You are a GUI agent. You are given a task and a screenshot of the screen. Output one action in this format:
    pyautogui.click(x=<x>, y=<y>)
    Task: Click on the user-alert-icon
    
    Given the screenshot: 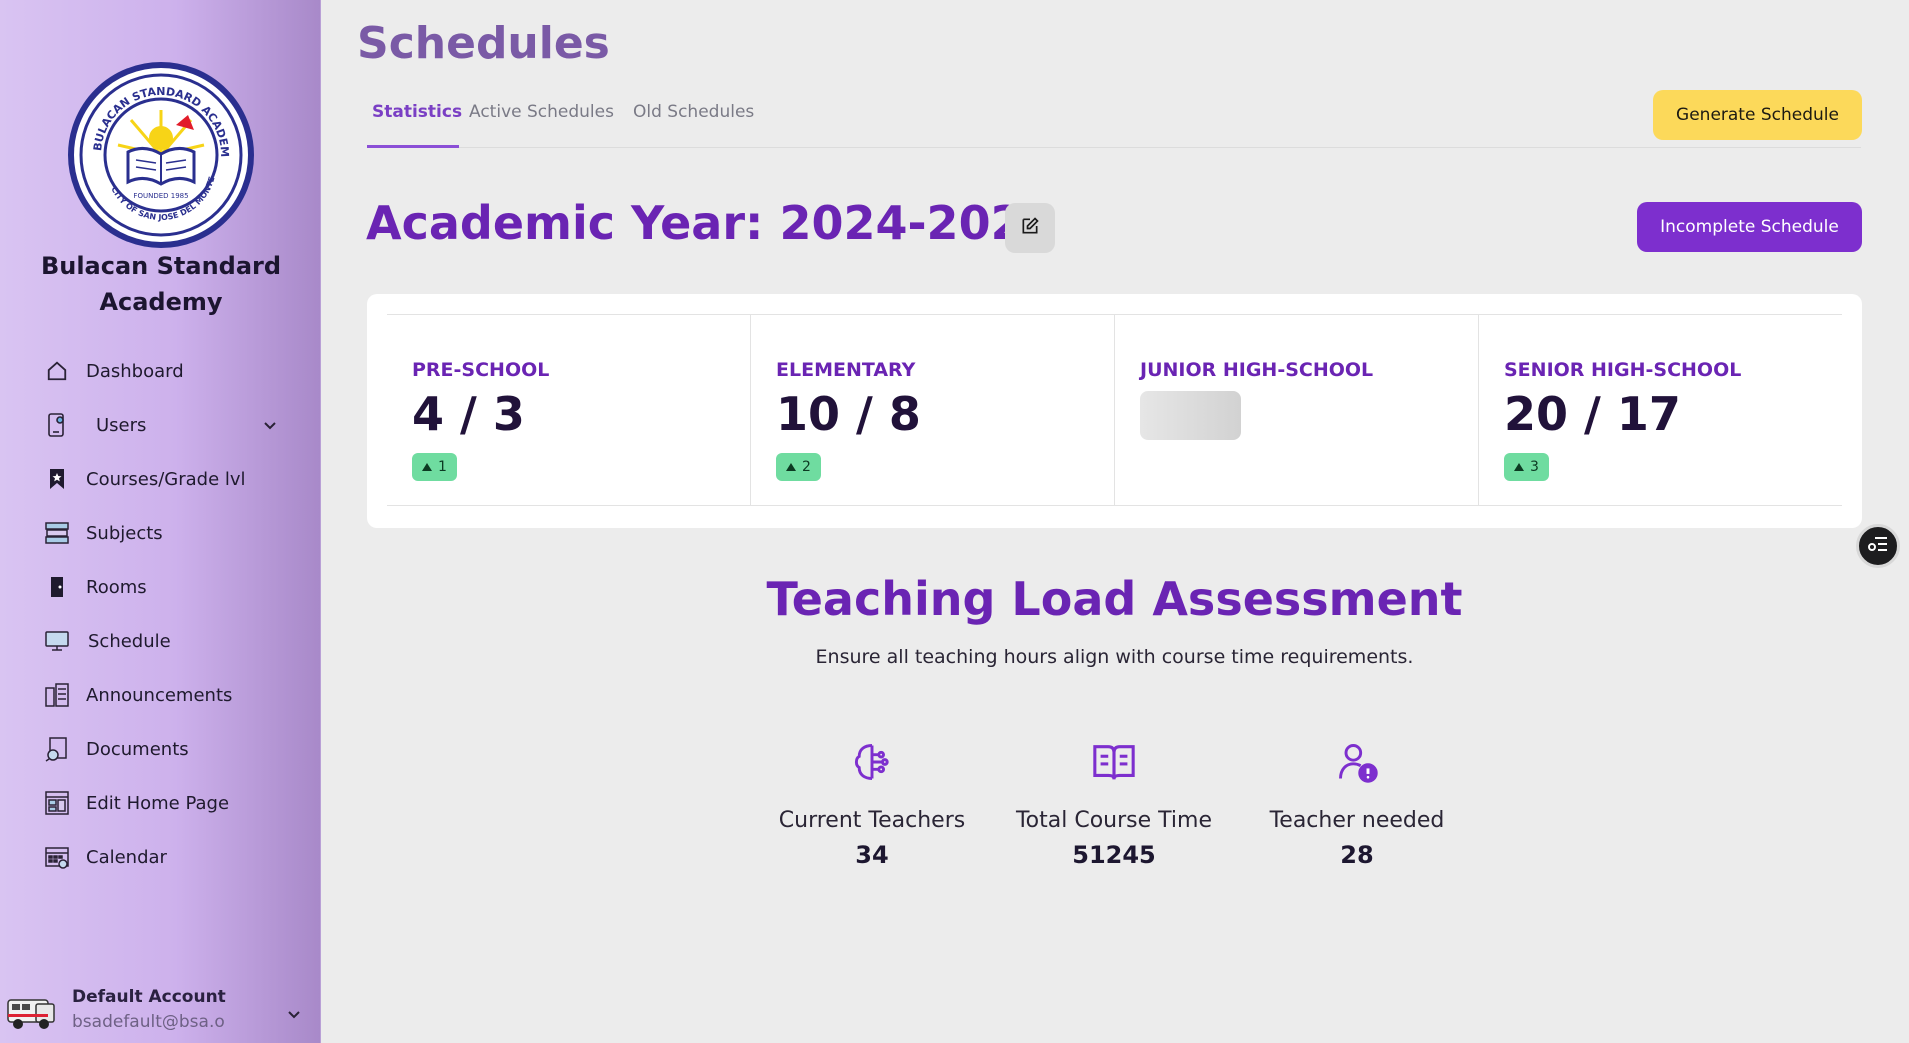 What is the action you would take?
    pyautogui.click(x=1357, y=764)
    